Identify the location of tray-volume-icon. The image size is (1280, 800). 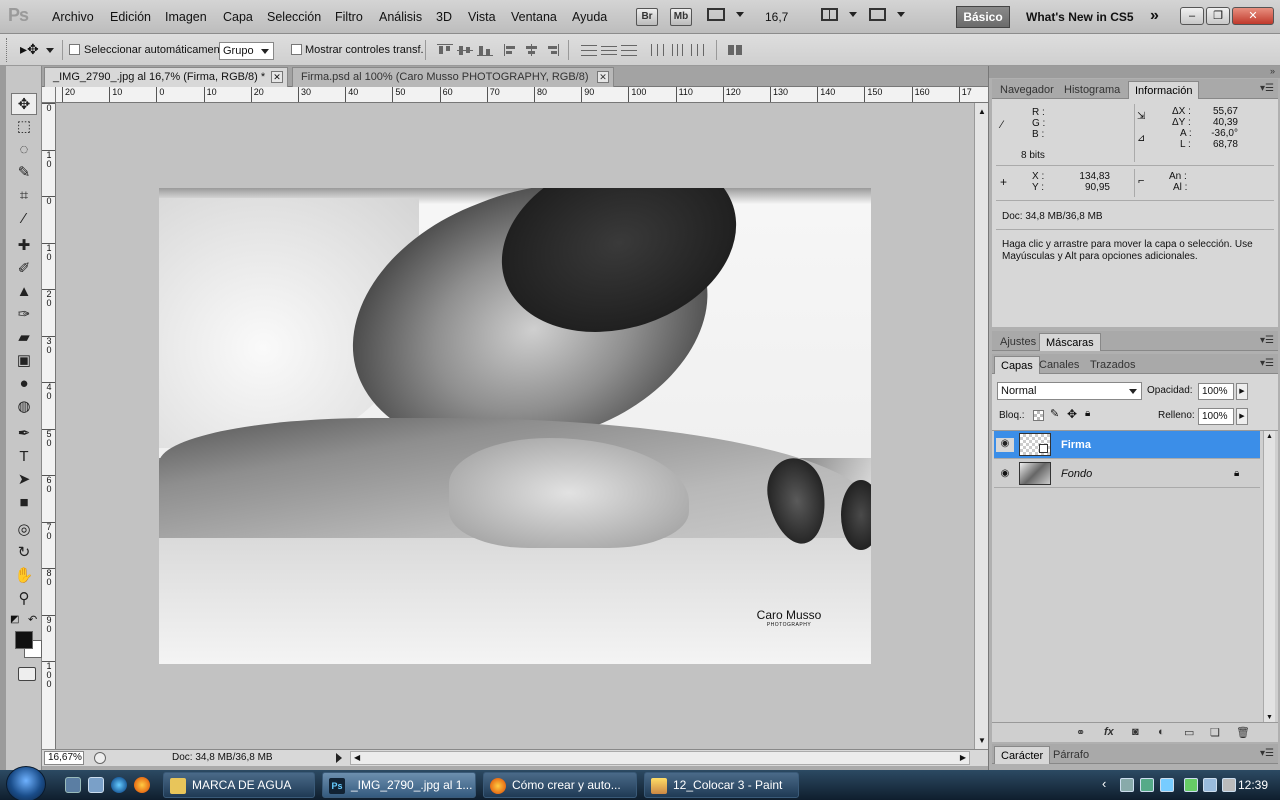
(1229, 785).